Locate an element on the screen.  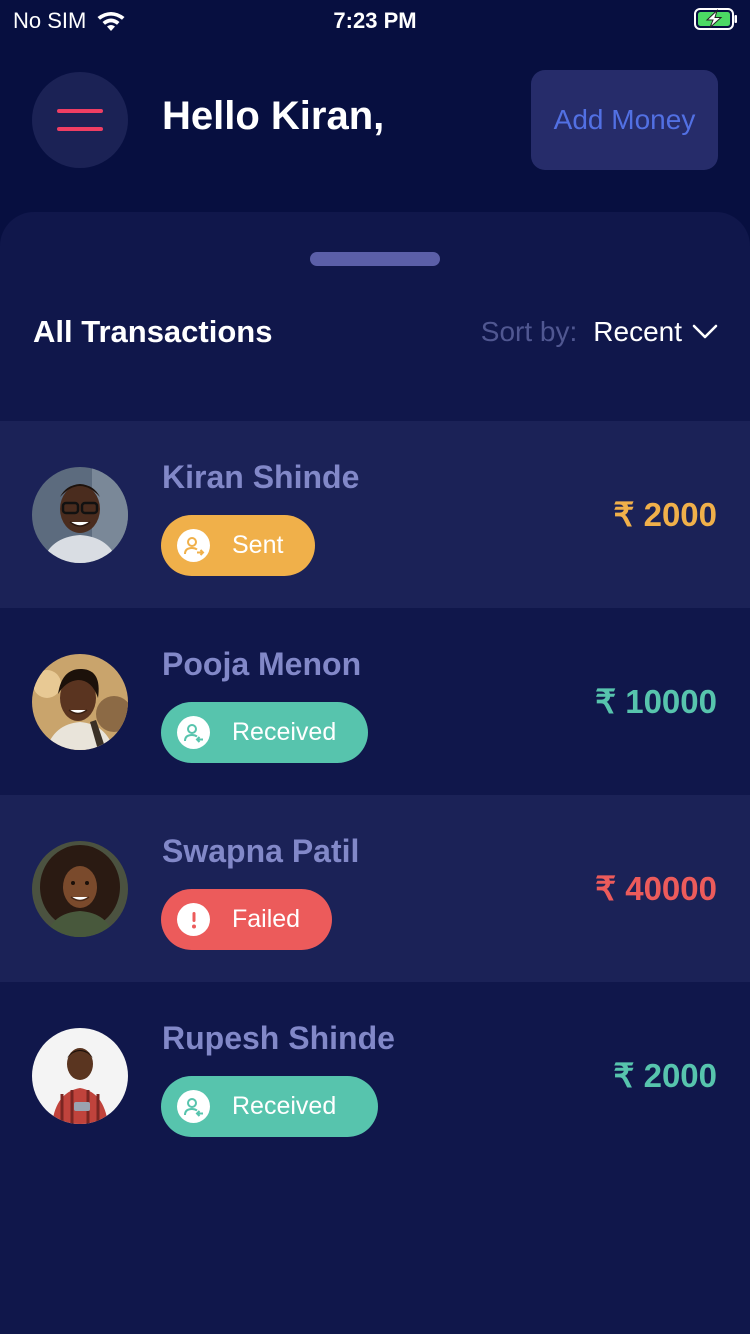
transaction-row: Swapna Patil Failed ₹ 40000 is located at coordinates (375, 888).